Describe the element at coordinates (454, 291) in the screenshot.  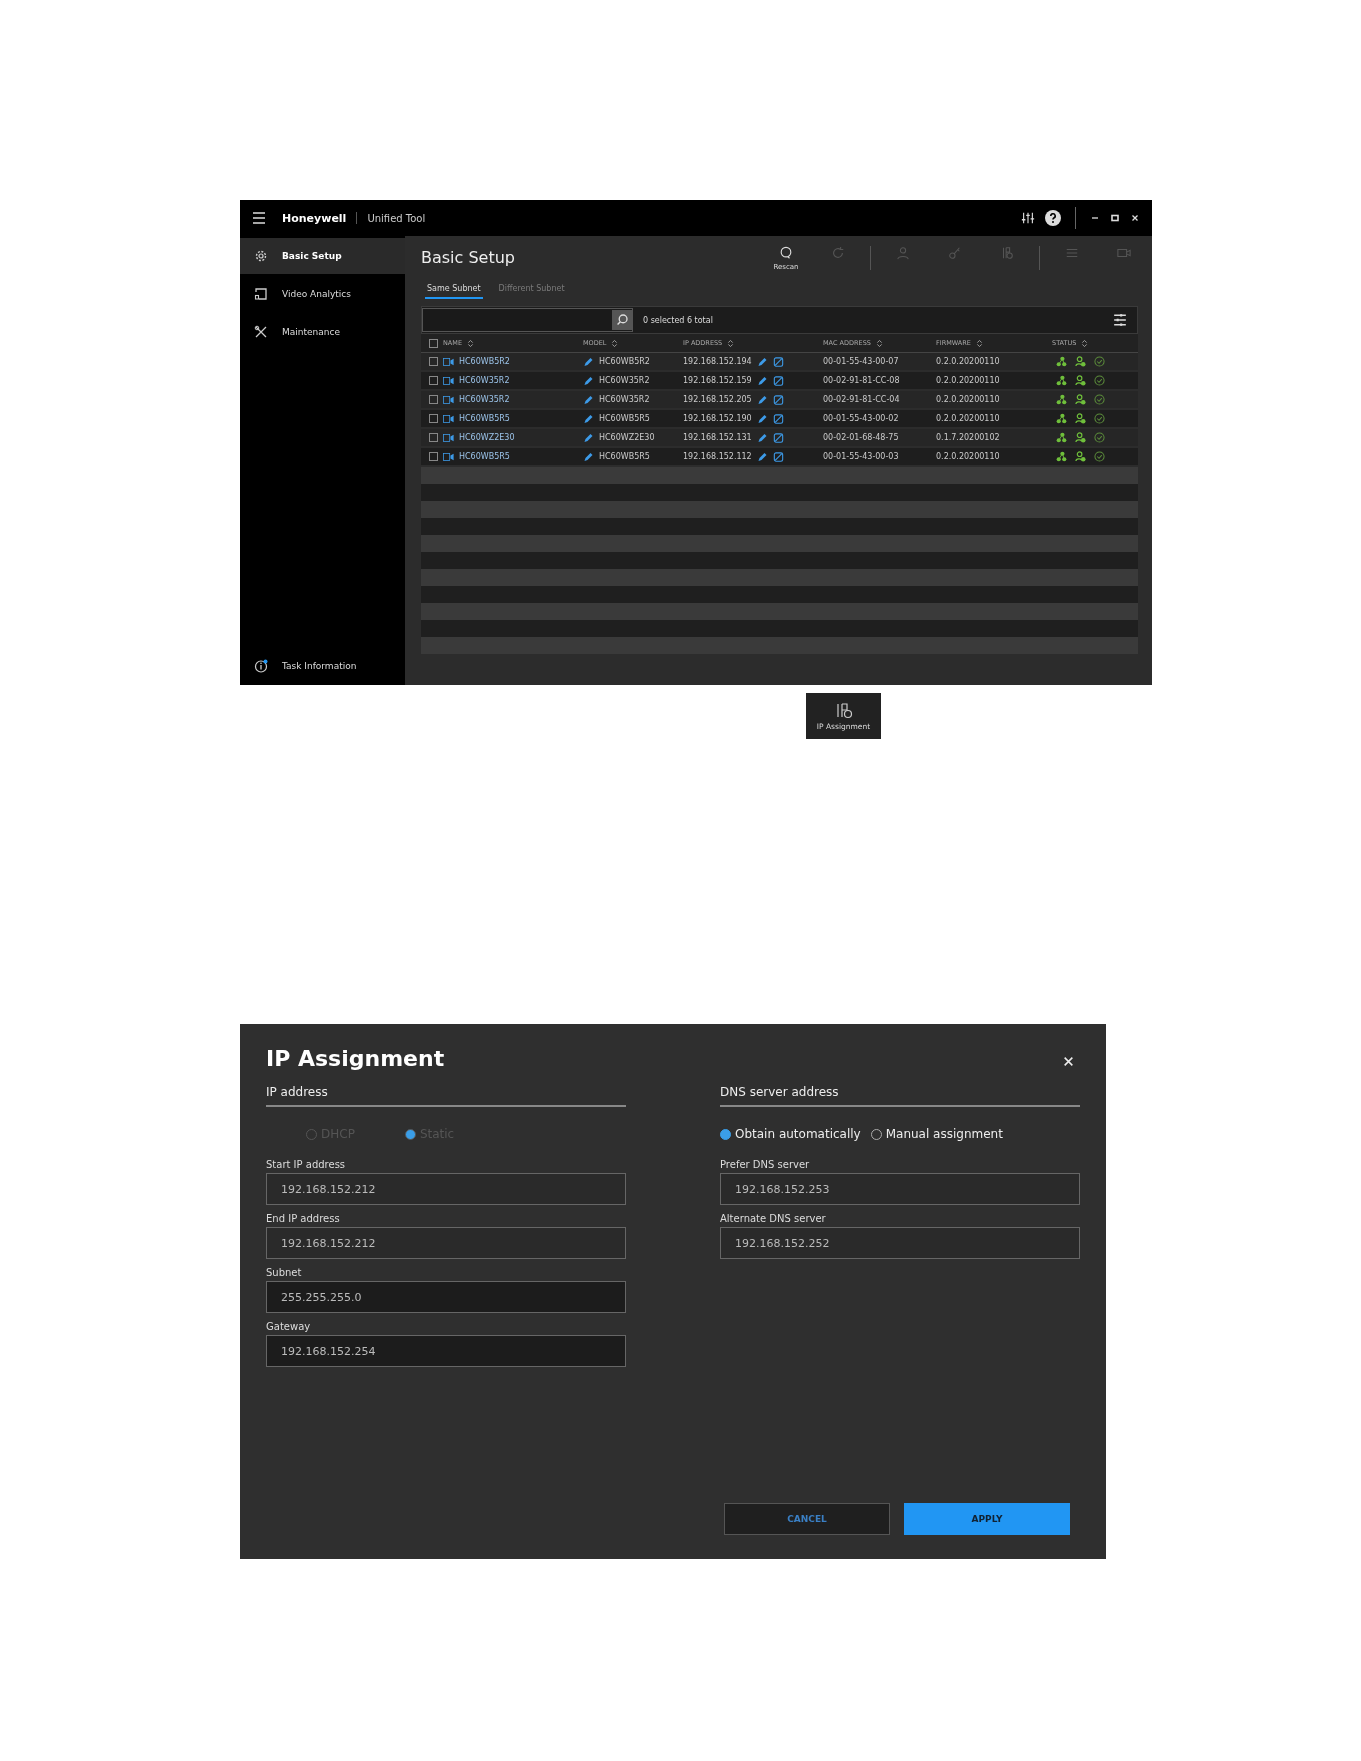
I see `tab: Same Subnet` at that location.